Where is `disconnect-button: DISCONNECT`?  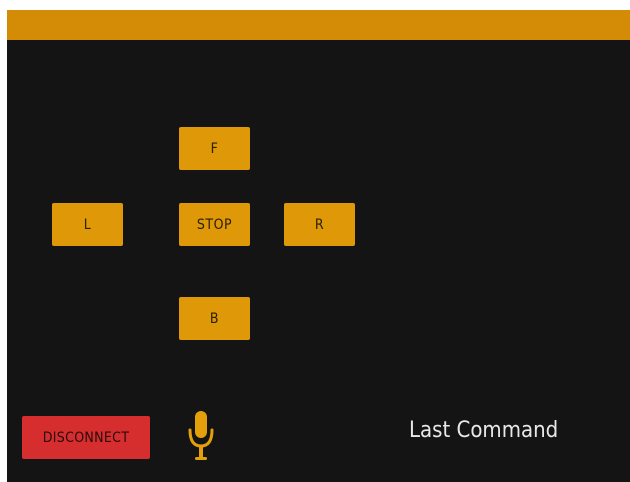 disconnect-button: DISCONNECT is located at coordinates (86, 437).